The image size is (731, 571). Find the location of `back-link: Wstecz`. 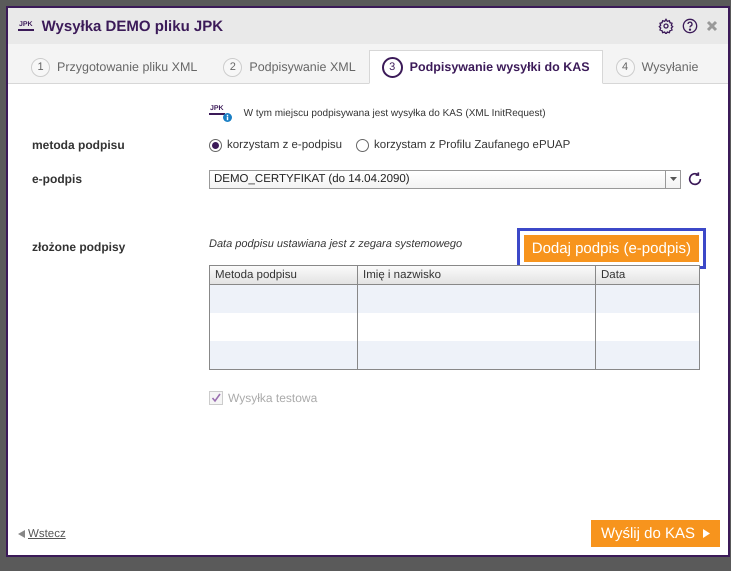

back-link: Wstecz is located at coordinates (42, 534).